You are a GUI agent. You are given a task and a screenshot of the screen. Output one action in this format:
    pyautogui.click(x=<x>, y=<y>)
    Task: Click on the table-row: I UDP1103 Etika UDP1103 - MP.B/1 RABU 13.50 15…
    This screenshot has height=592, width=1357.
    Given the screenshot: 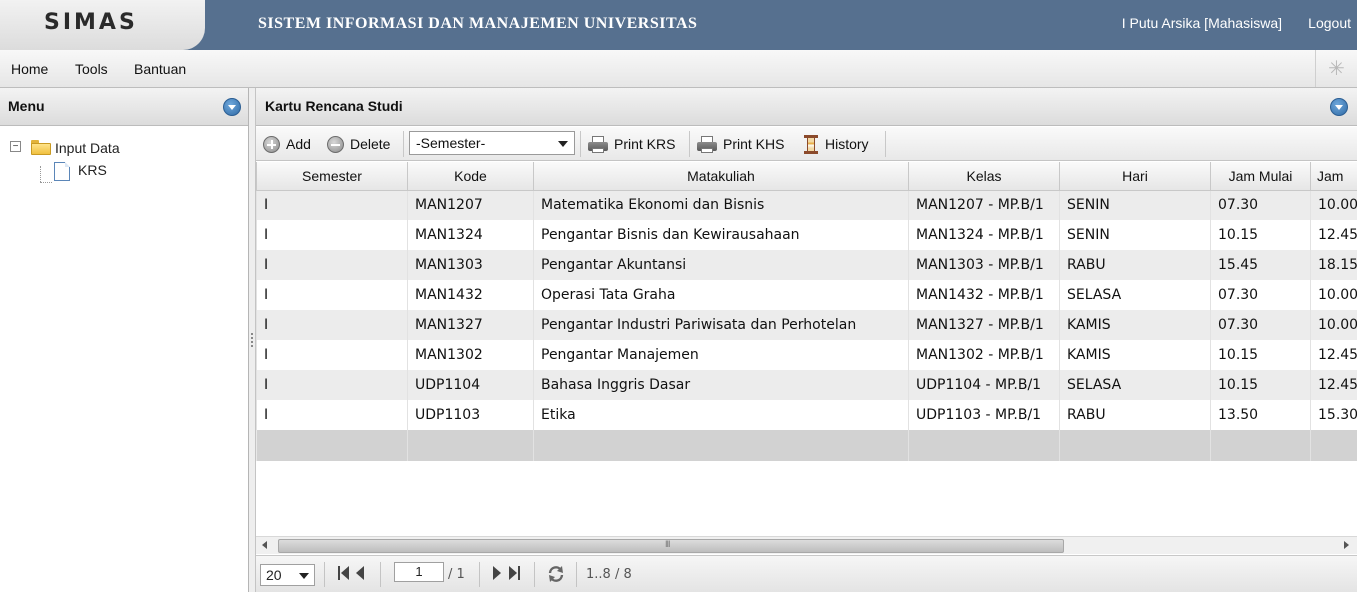 What is the action you would take?
    pyautogui.click(x=806, y=415)
    